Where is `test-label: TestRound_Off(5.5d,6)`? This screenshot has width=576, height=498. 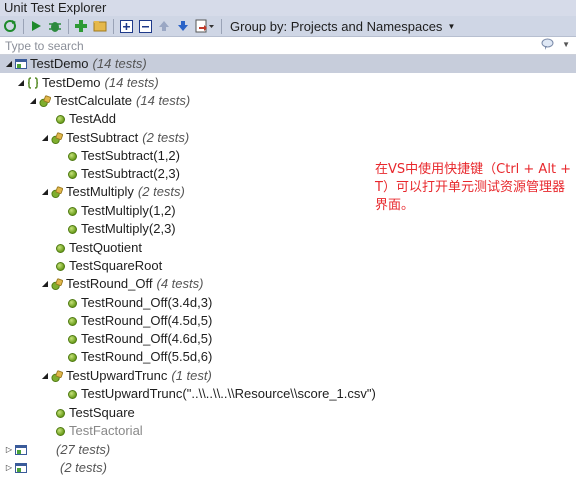
test-label: TestRound_Off(5.5d,6) is located at coordinates (147, 356).